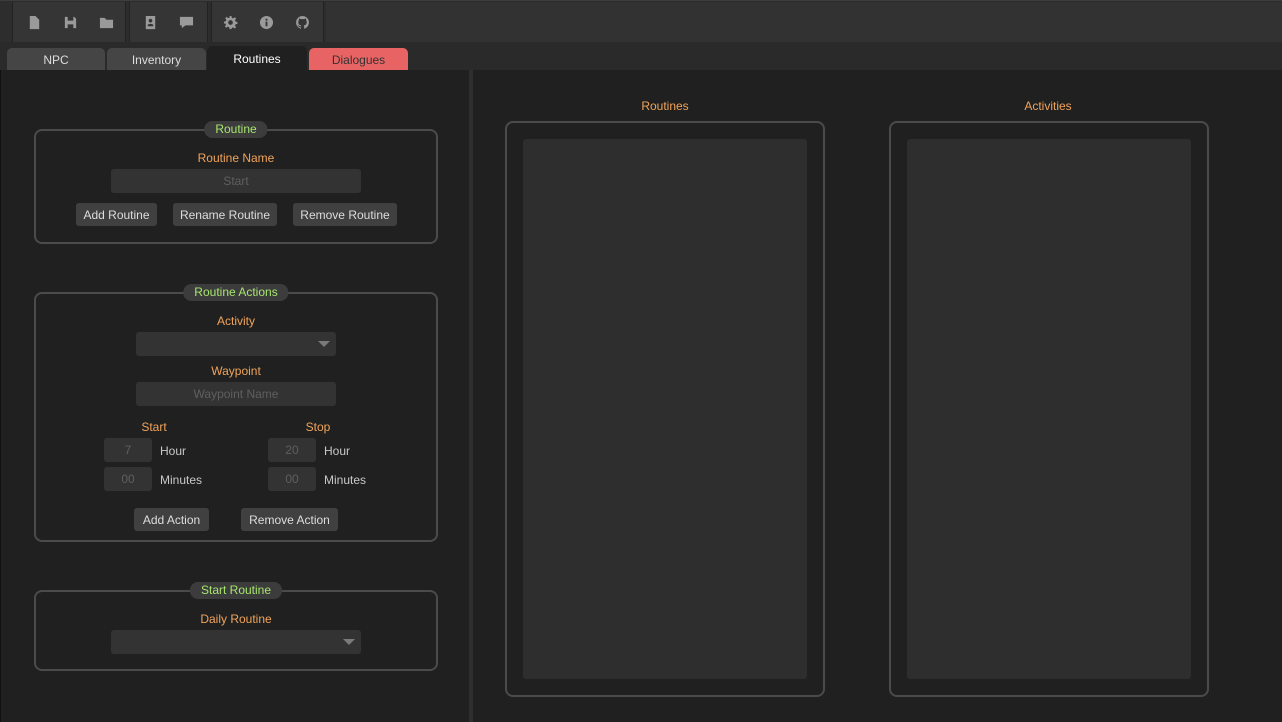 The height and width of the screenshot is (722, 1282). Describe the element at coordinates (236, 321) in the screenshot. I see `activity-label: Activity` at that location.